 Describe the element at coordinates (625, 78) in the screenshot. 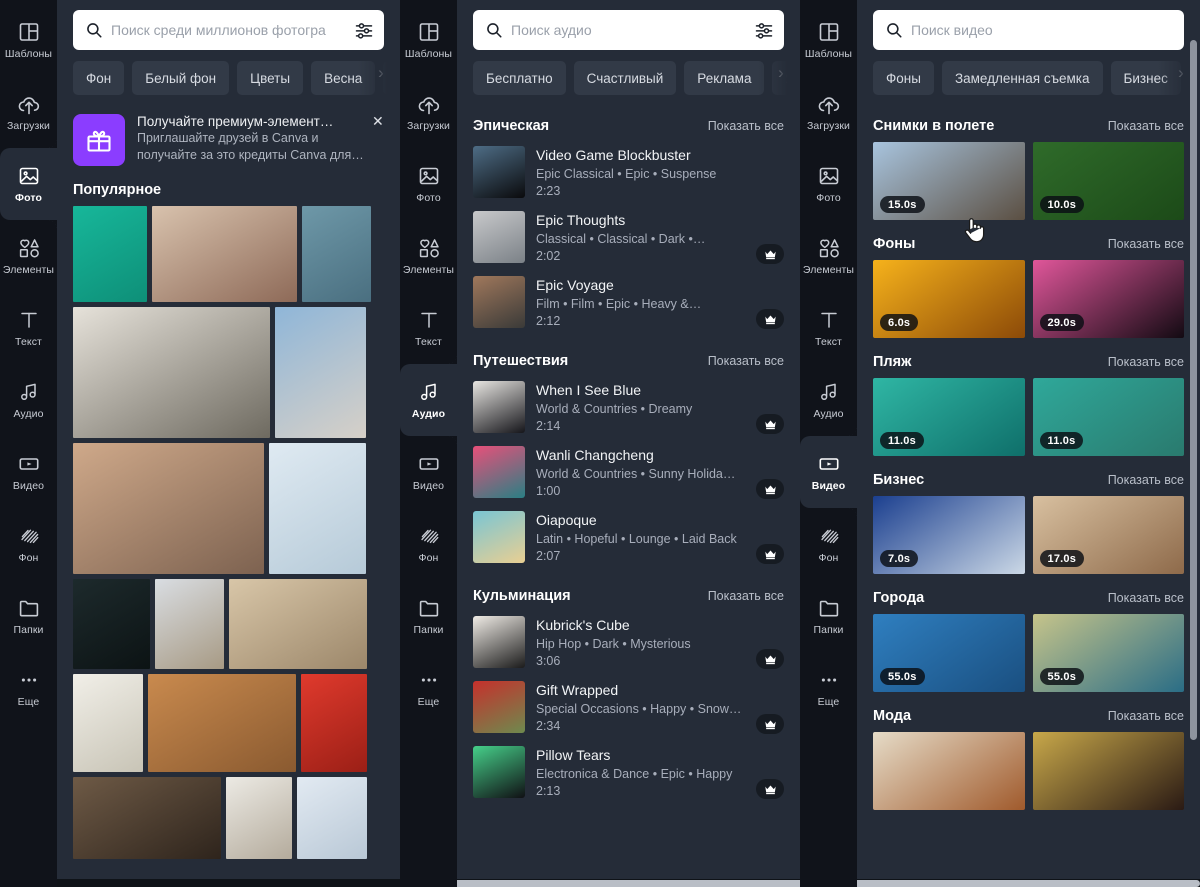

I see `filter-chip: Счастливый` at that location.